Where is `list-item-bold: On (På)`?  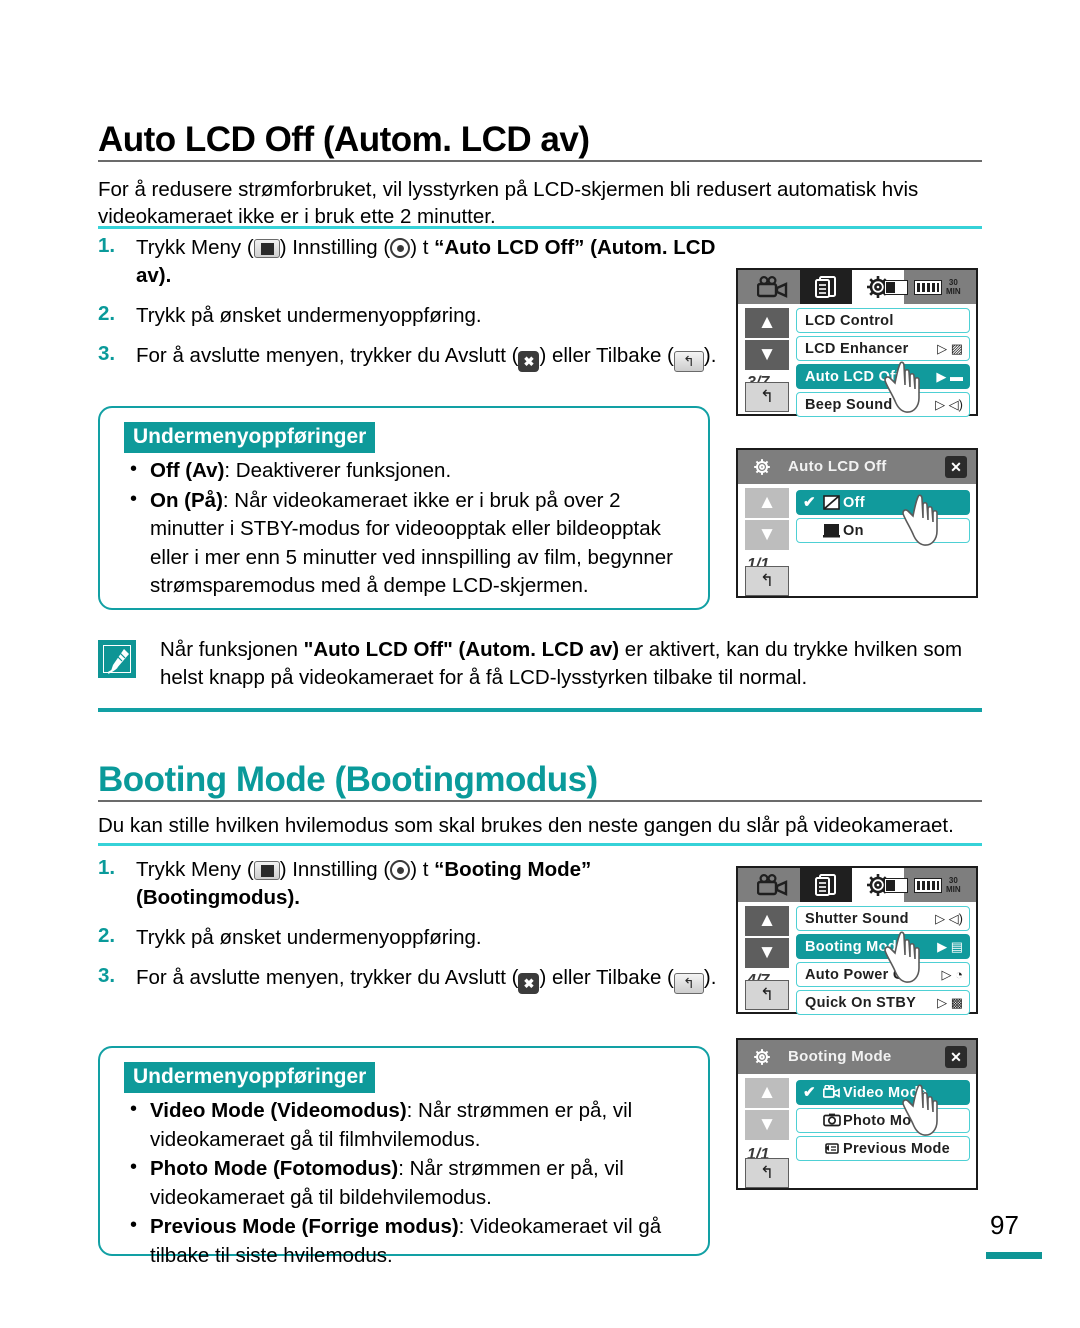
list-item-bold: On (På) is located at coordinates (186, 500).